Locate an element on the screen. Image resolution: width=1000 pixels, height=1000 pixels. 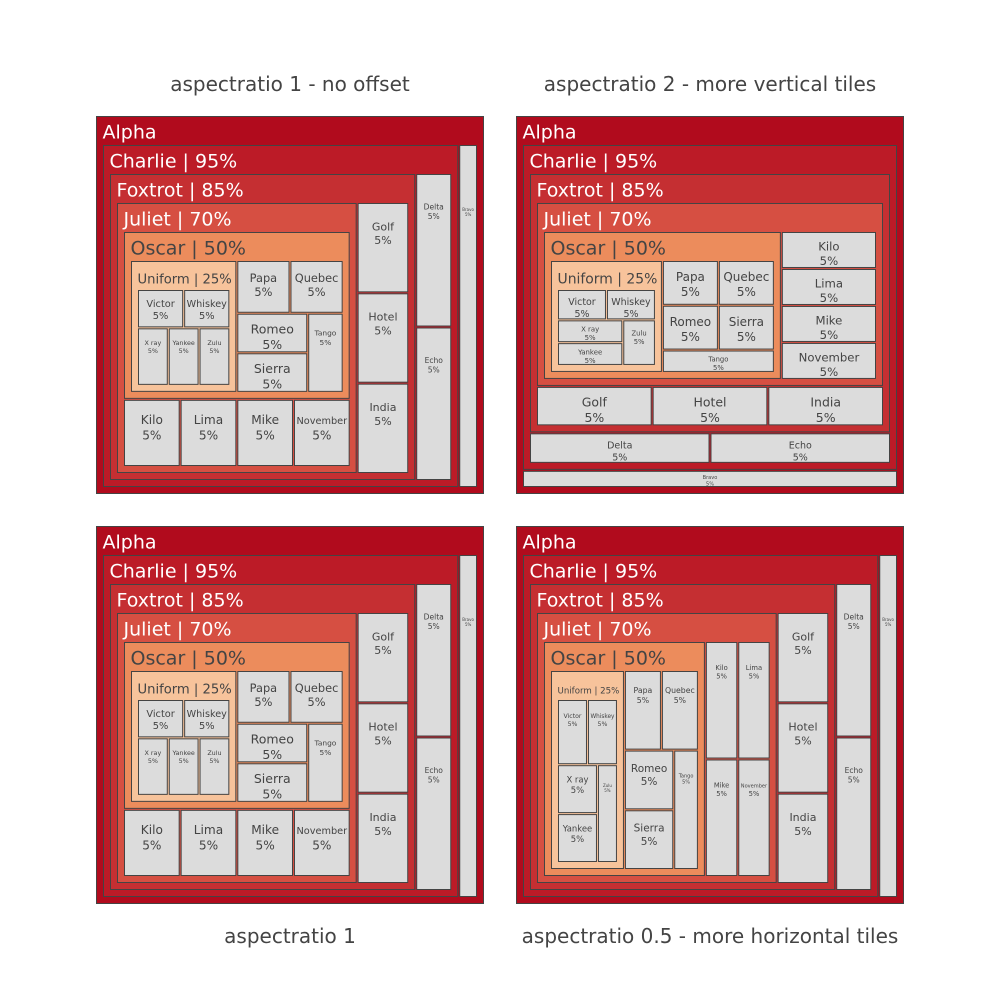
tile-rect-kilo is located at coordinates (721, 700).